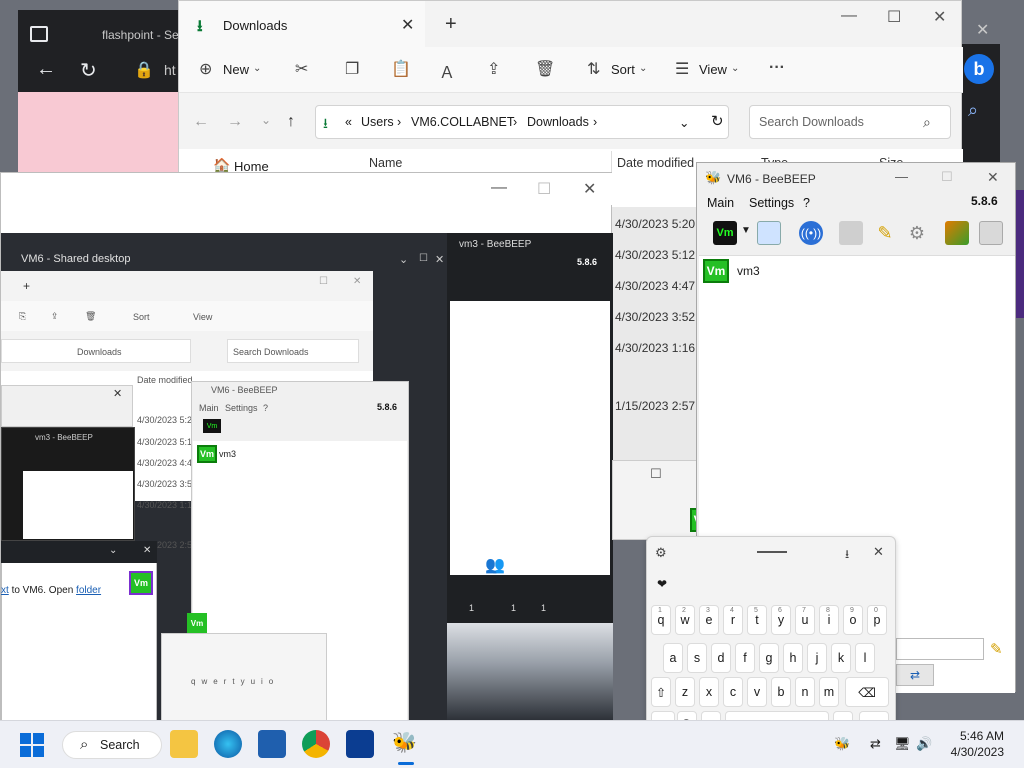  Describe the element at coordinates (842, 744) in the screenshot. I see `tray-icon: 🐝` at that location.